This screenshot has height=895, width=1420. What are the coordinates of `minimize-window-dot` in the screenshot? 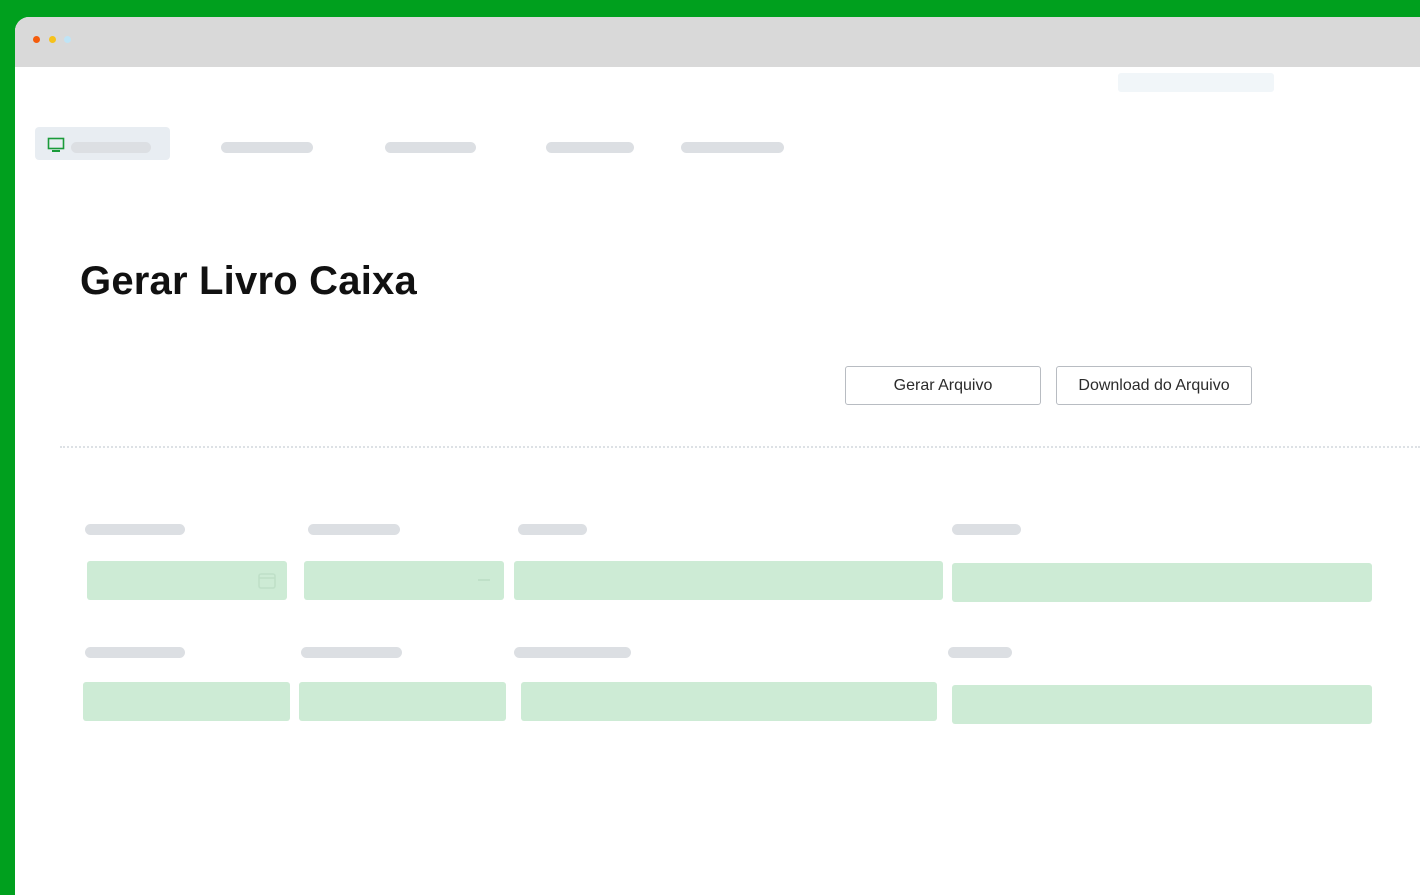 It's located at (52, 39).